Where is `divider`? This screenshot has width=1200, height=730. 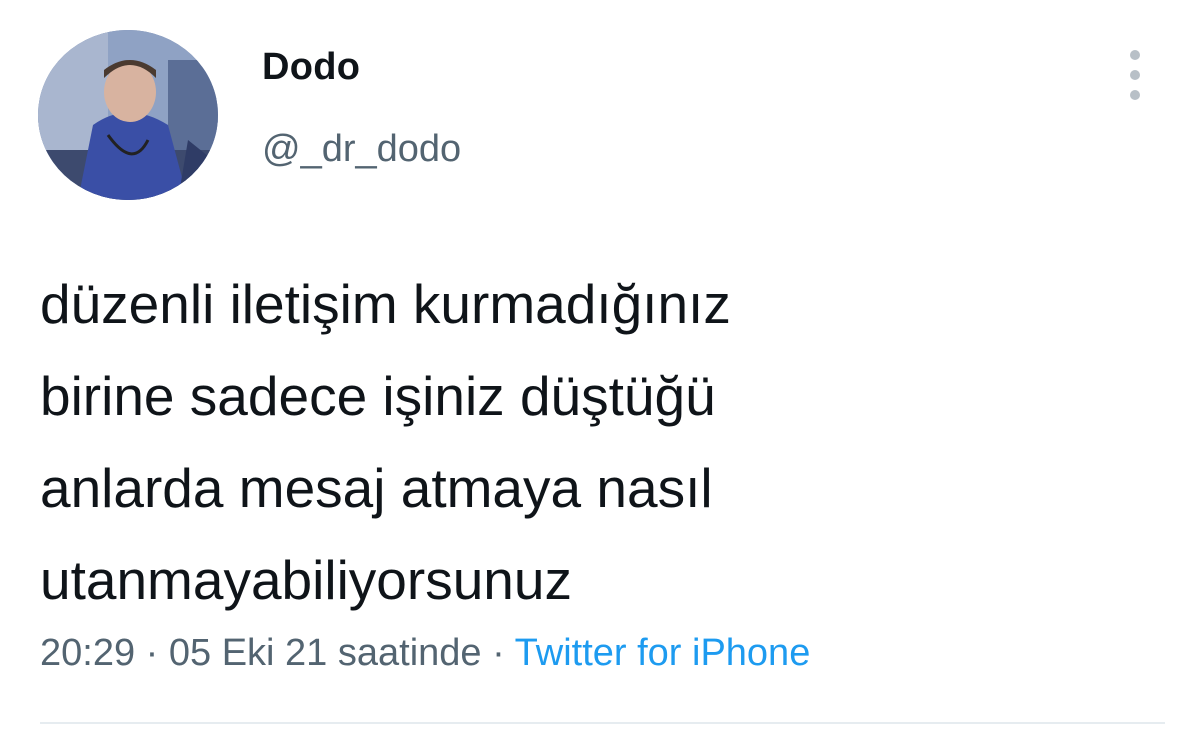
divider is located at coordinates (602, 723).